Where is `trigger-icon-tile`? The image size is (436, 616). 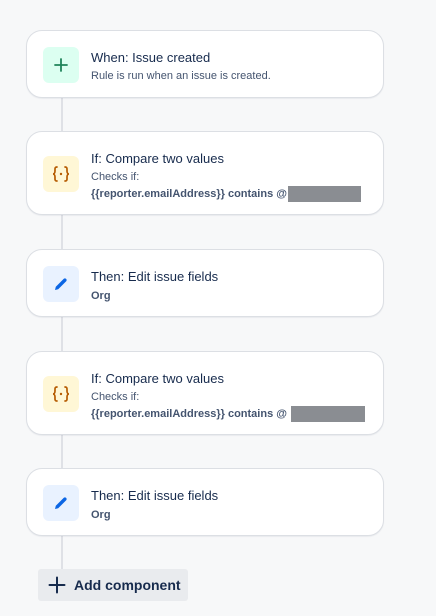
trigger-icon-tile is located at coordinates (61, 65).